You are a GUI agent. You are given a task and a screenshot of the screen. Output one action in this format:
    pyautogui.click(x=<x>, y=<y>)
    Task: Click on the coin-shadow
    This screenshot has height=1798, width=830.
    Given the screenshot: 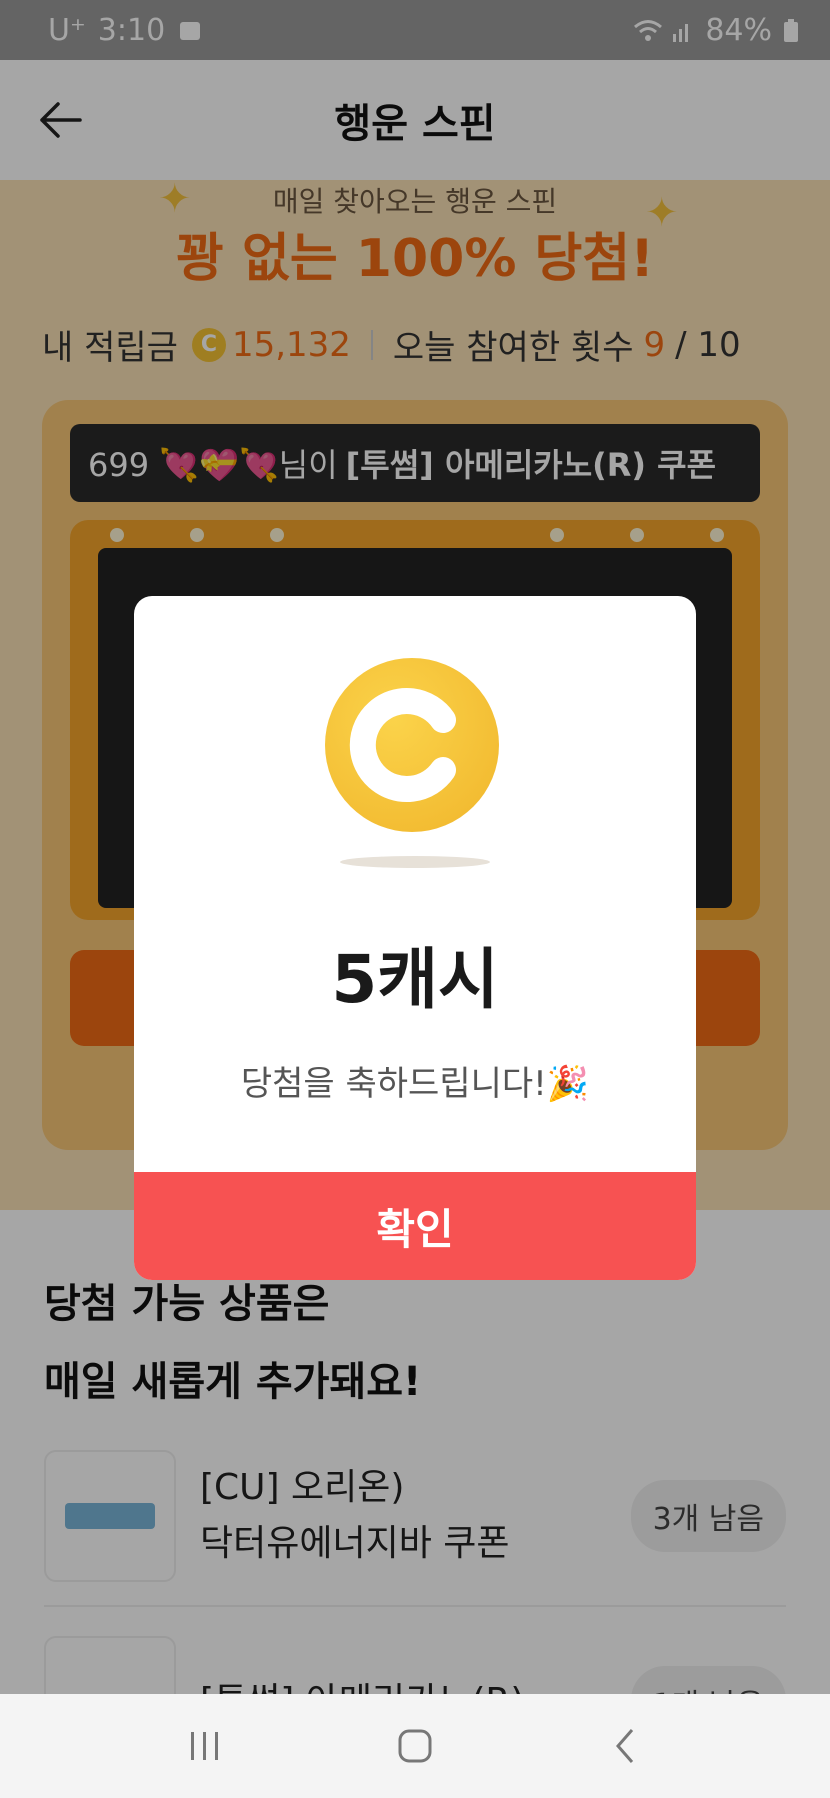 What is the action you would take?
    pyautogui.click(x=415, y=862)
    